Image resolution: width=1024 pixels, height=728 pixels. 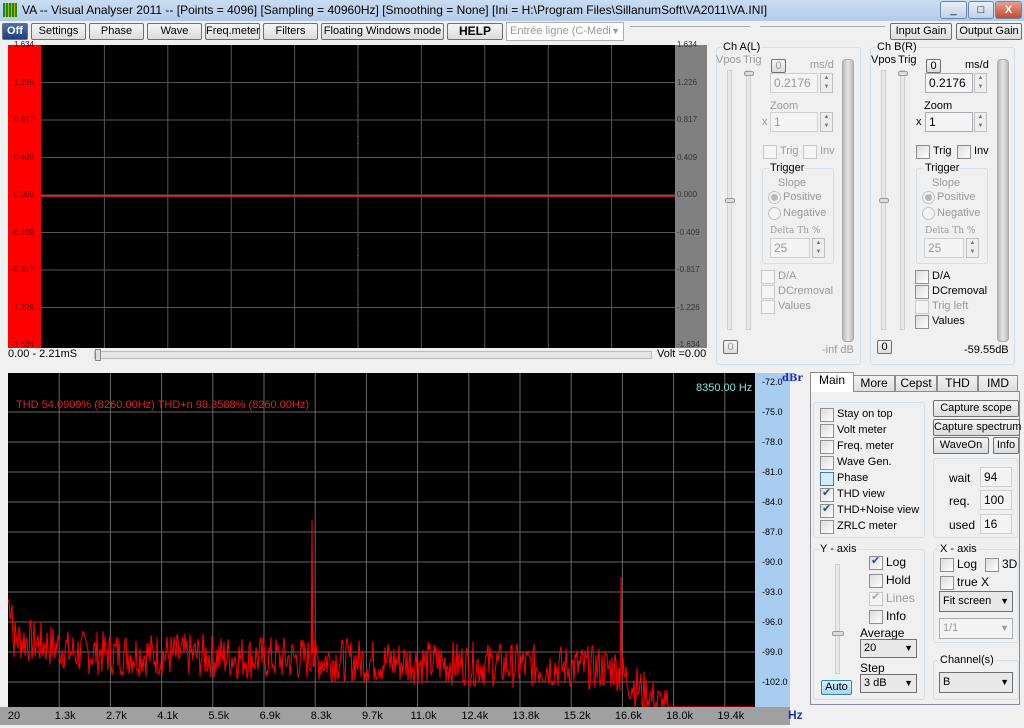 I want to click on chb-positive-radio: Positive, so click(x=949, y=197).